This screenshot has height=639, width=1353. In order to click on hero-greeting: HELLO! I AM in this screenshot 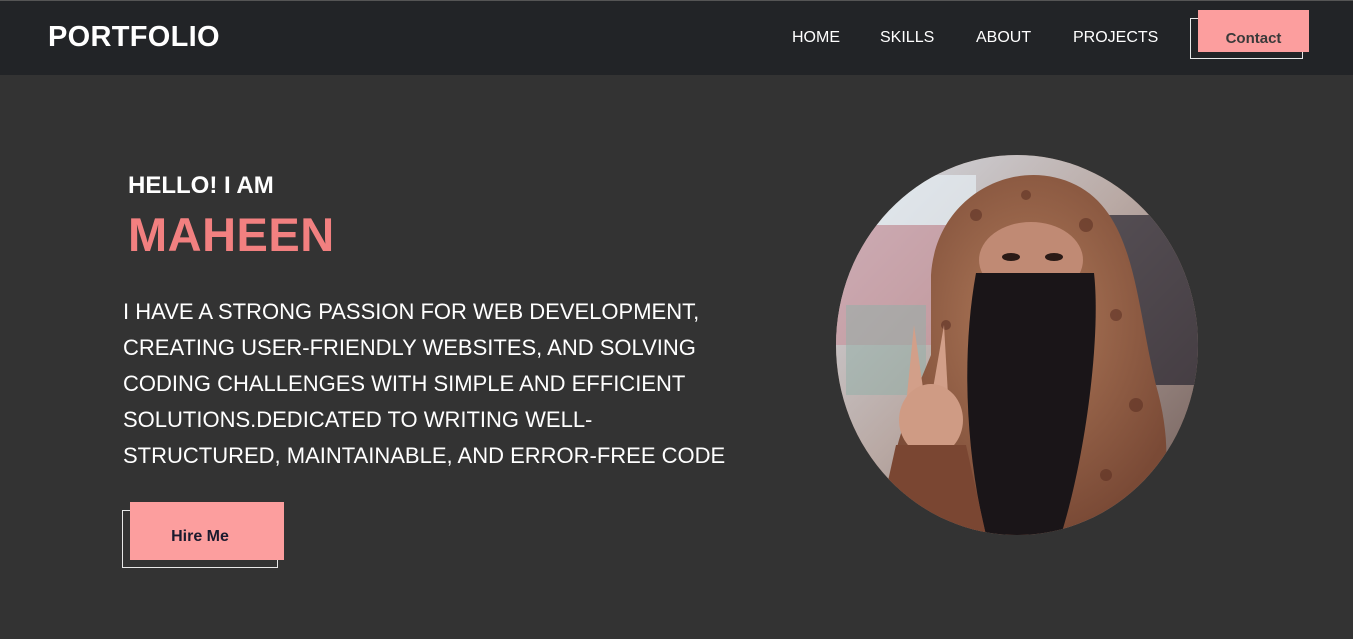, I will do `click(201, 185)`.